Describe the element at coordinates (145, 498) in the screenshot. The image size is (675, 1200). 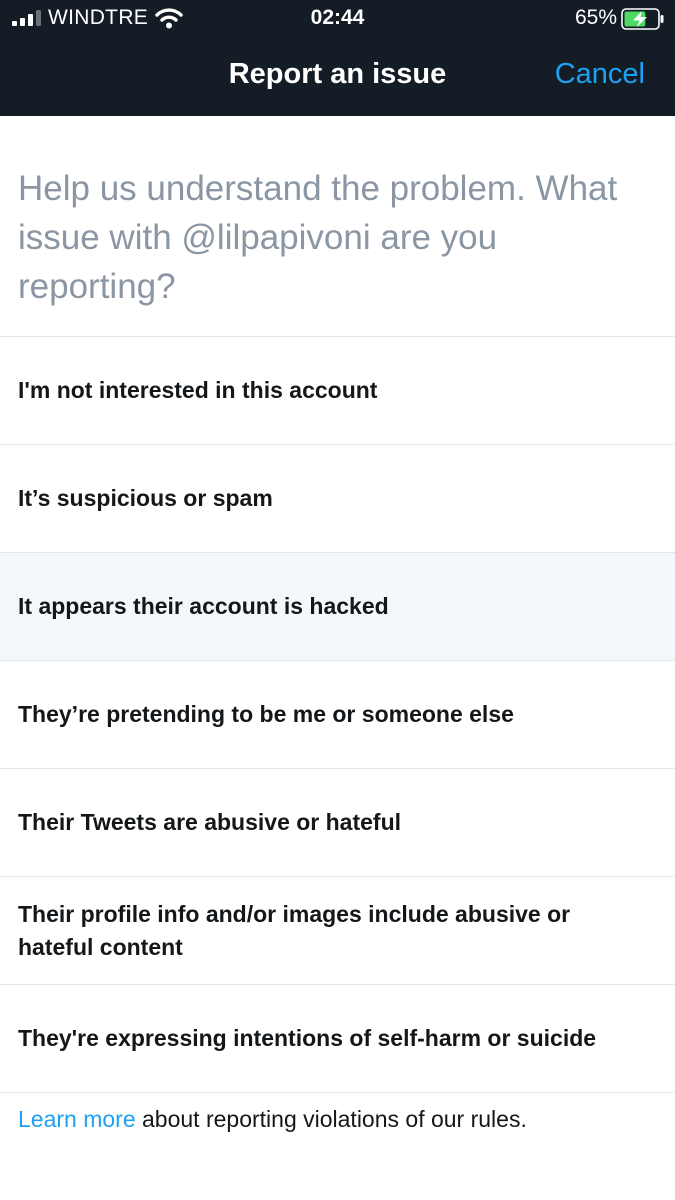
I see `option-label: It’s suspicious or spam` at that location.